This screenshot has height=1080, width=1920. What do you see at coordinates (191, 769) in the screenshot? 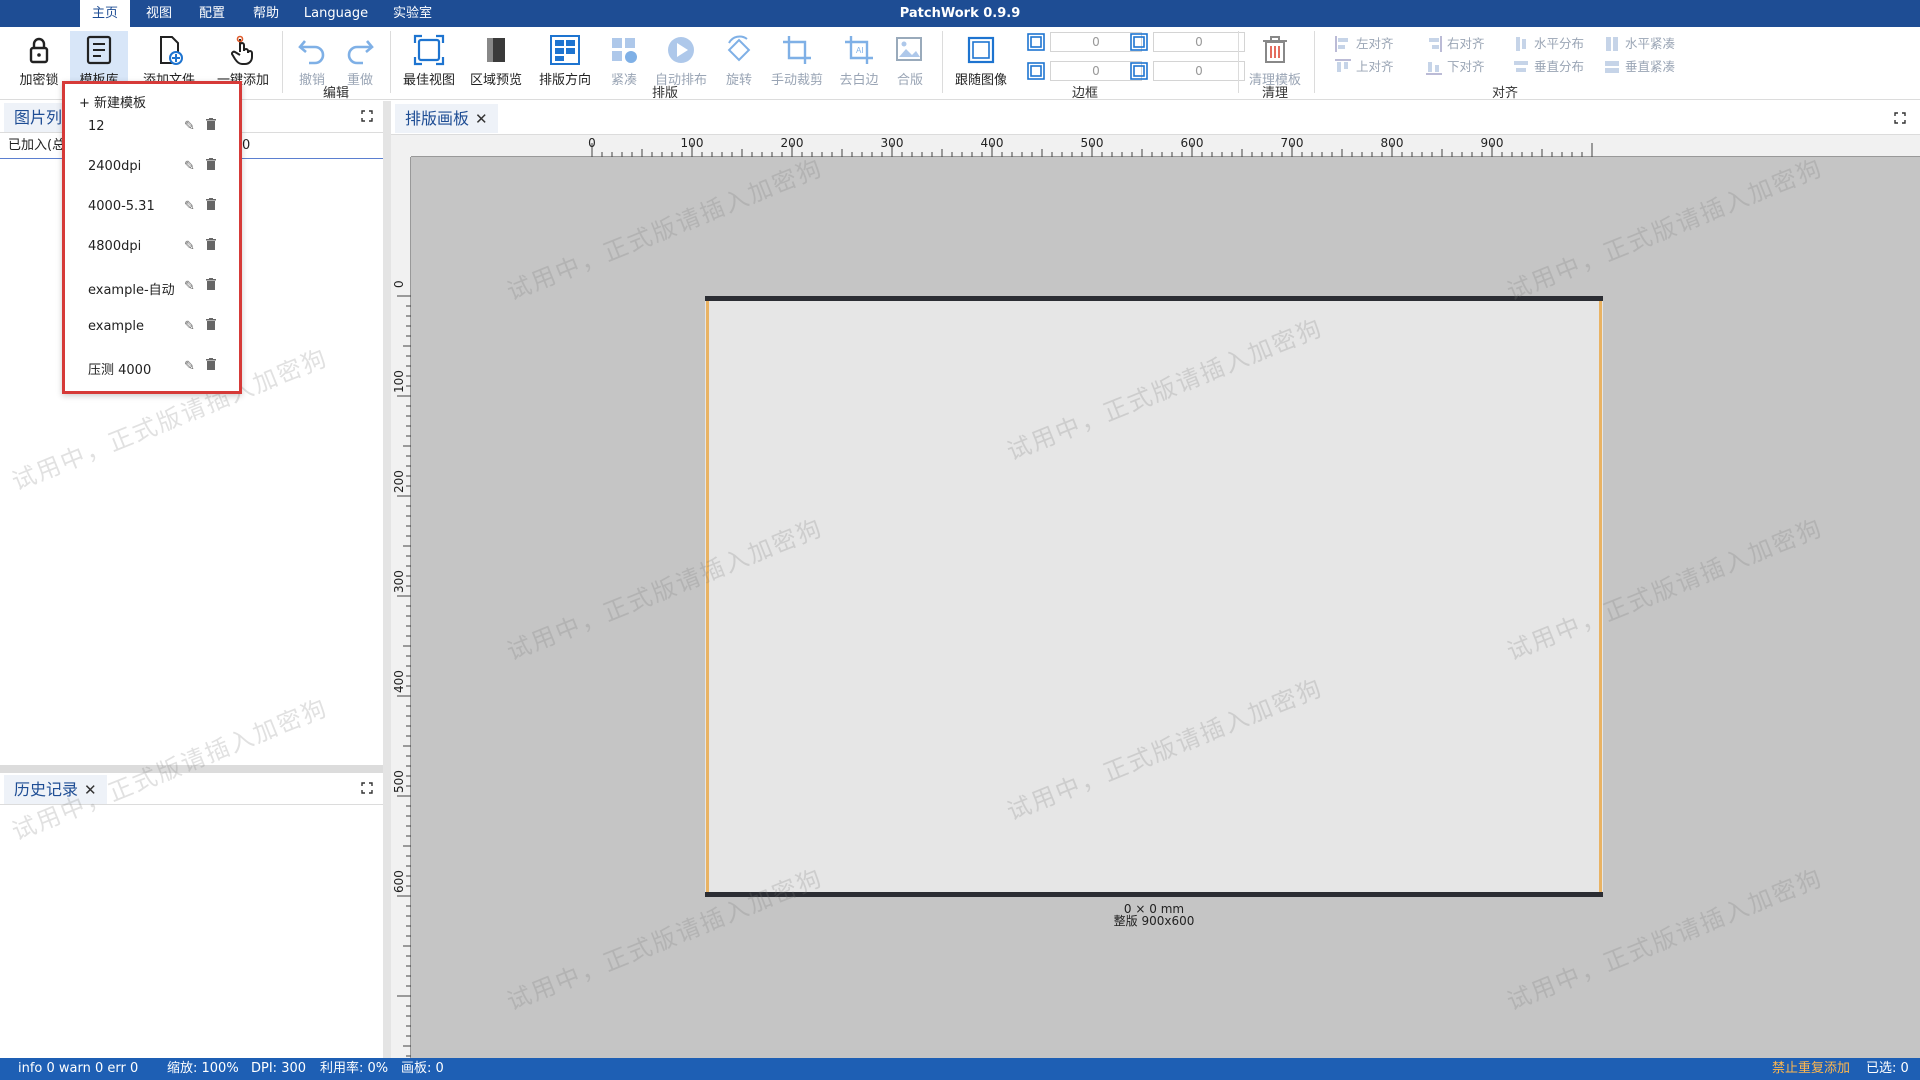
I see `panel-divider` at bounding box center [191, 769].